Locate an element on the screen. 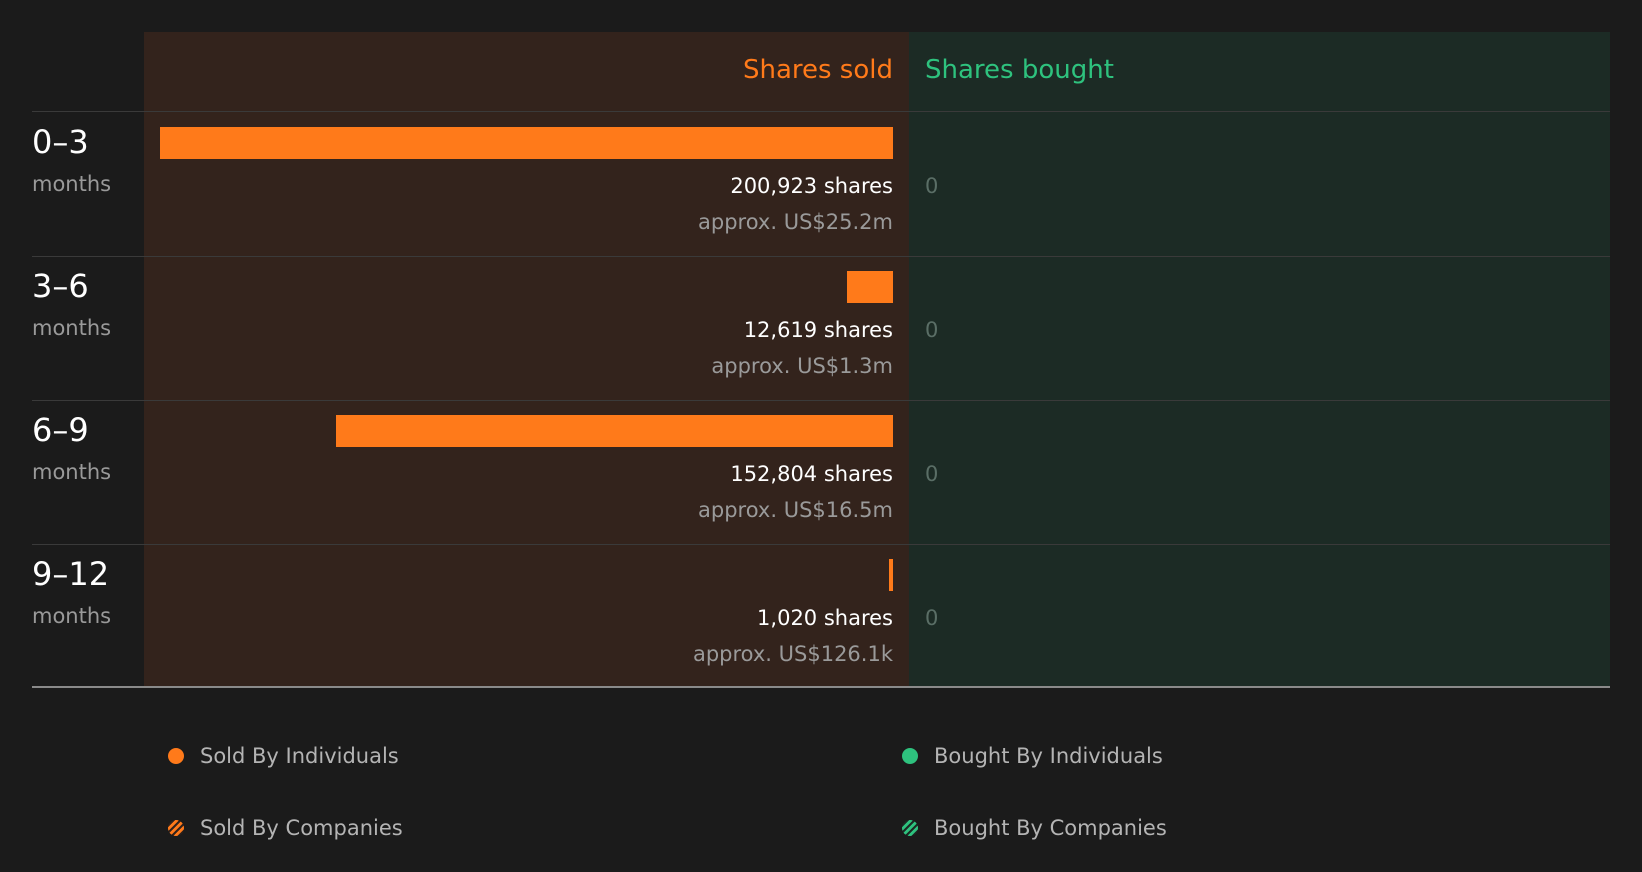 The height and width of the screenshot is (872, 1642). sold-shares-label: 1,020 shares is located at coordinates (825, 618).